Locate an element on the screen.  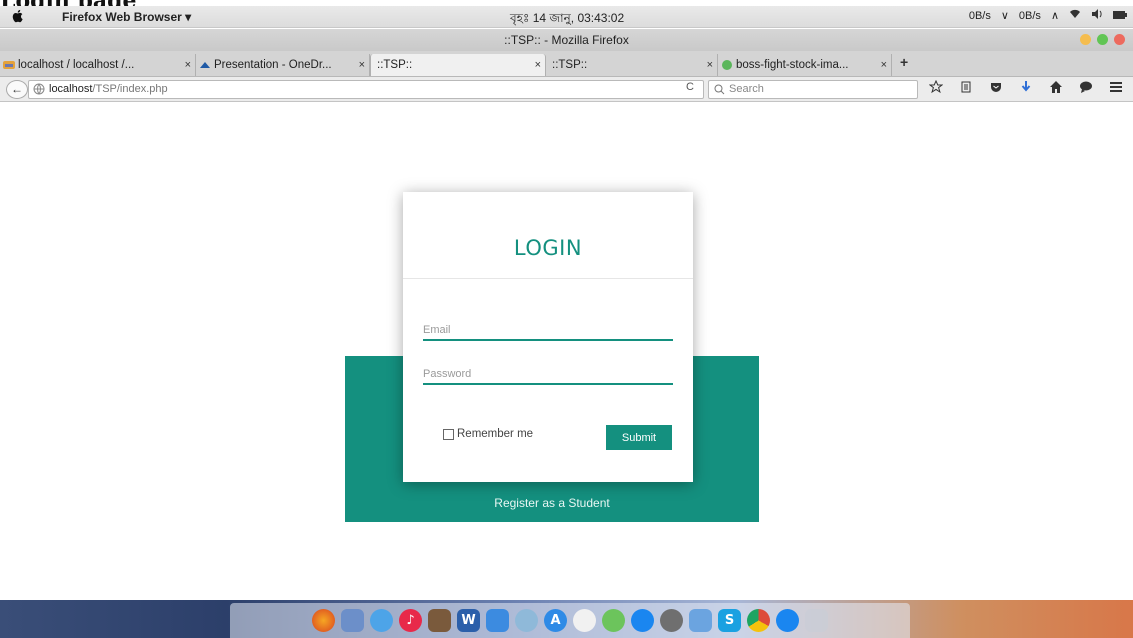
home-icon is located at coordinates (1056, 88).